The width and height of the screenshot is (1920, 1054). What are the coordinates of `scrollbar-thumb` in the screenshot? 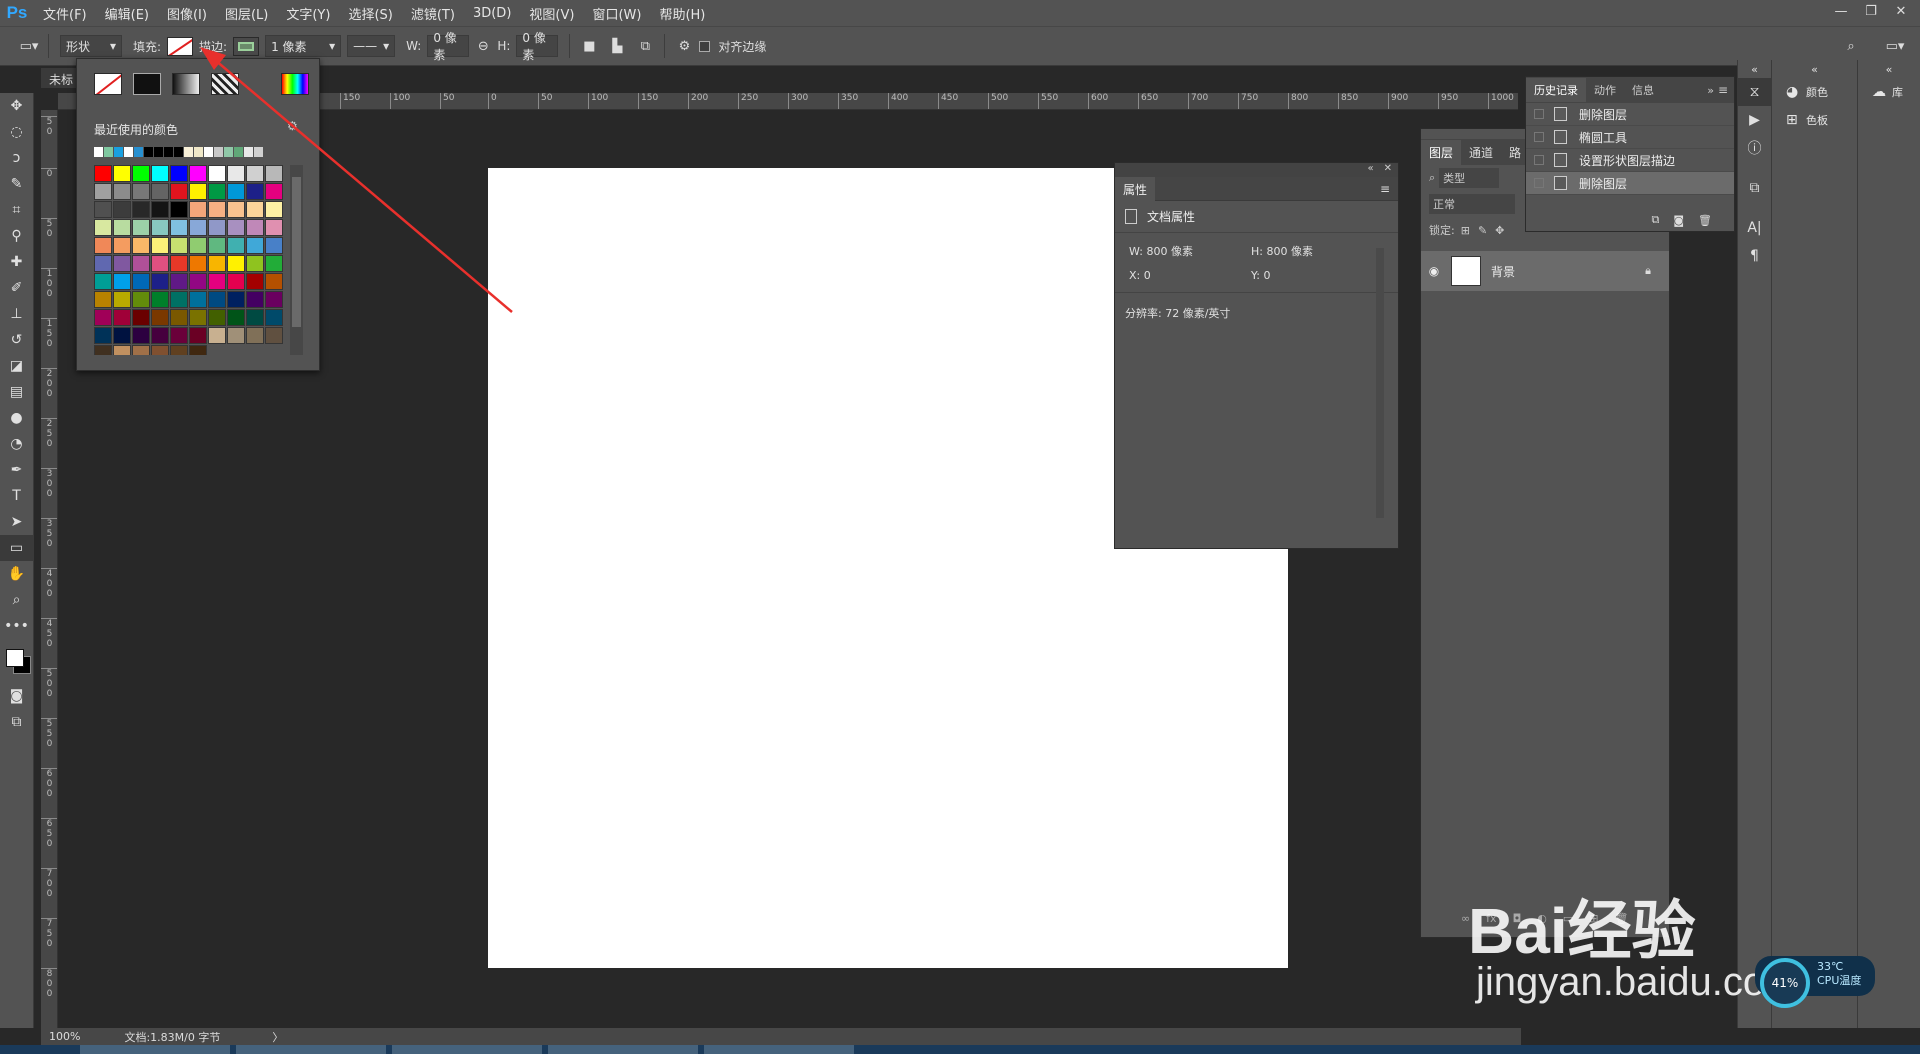 It's located at (296, 252).